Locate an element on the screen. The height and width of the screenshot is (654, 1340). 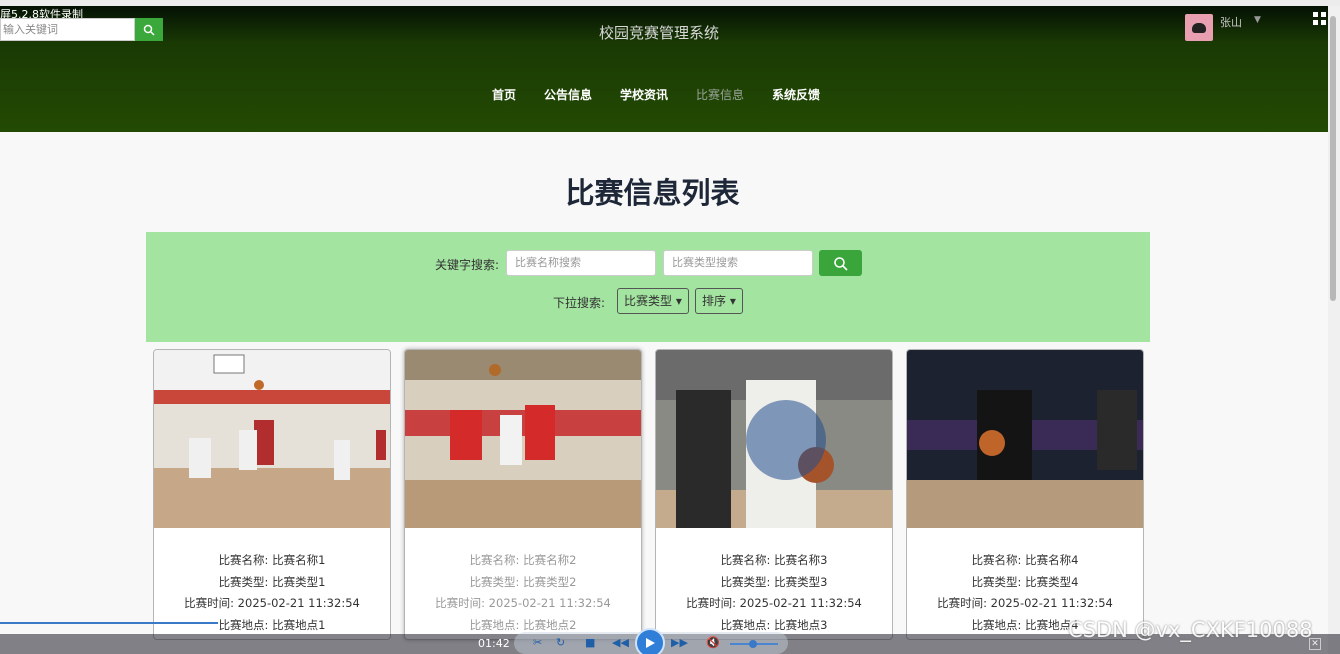
card-name: 比赛名称: 比赛名称1 is located at coordinates (272, 560).